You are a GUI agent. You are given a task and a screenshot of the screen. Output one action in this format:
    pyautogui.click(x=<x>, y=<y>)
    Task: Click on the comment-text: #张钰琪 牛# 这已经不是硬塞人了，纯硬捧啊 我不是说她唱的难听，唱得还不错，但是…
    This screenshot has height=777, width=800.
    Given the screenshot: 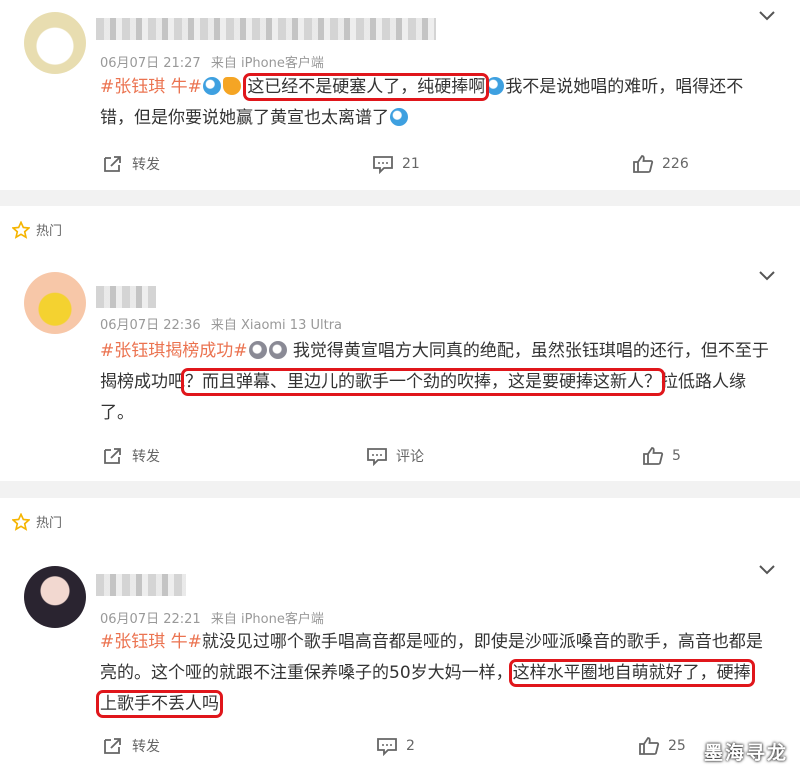 What is the action you would take?
    pyautogui.click(x=436, y=103)
    